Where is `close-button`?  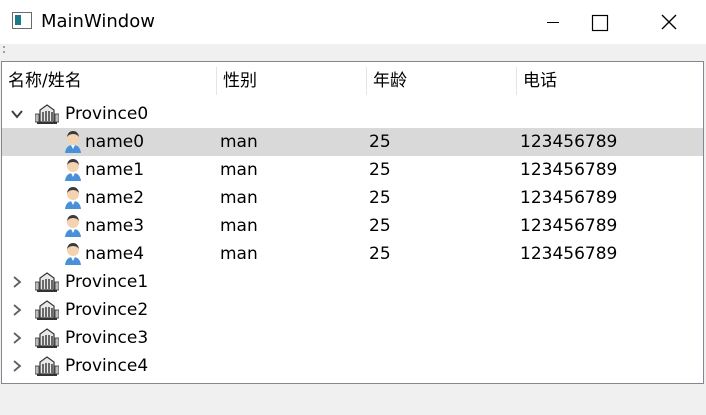 close-button is located at coordinates (668, 22).